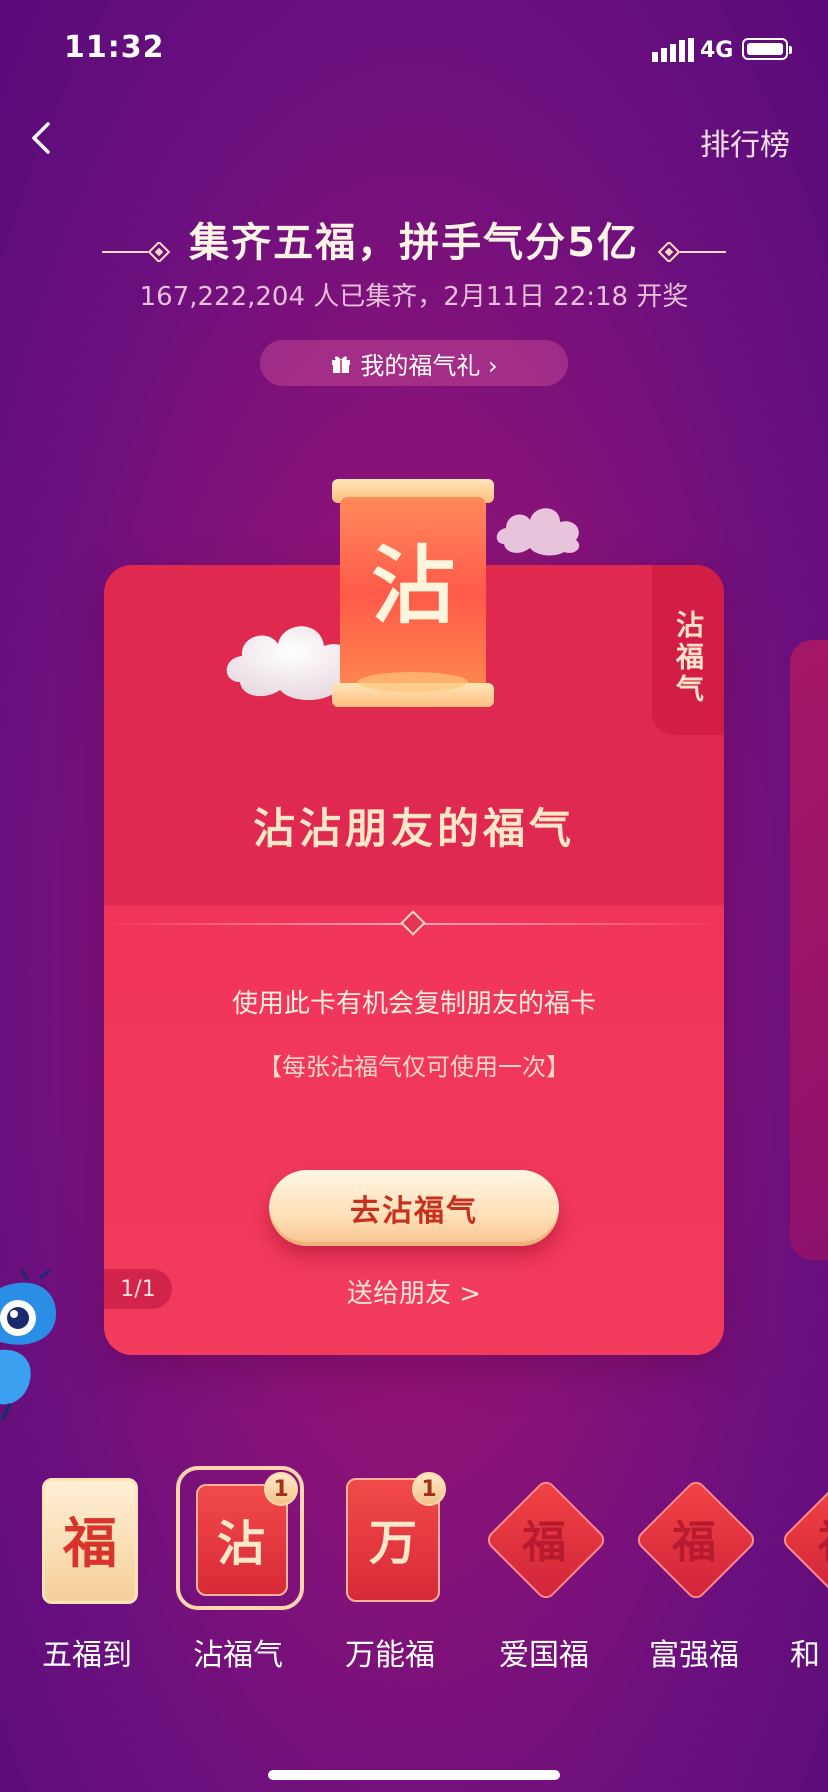 The width and height of the screenshot is (828, 1792). Describe the element at coordinates (413, 1004) in the screenshot. I see `card-description: 使用此卡有机会复制朋友的福卡` at that location.